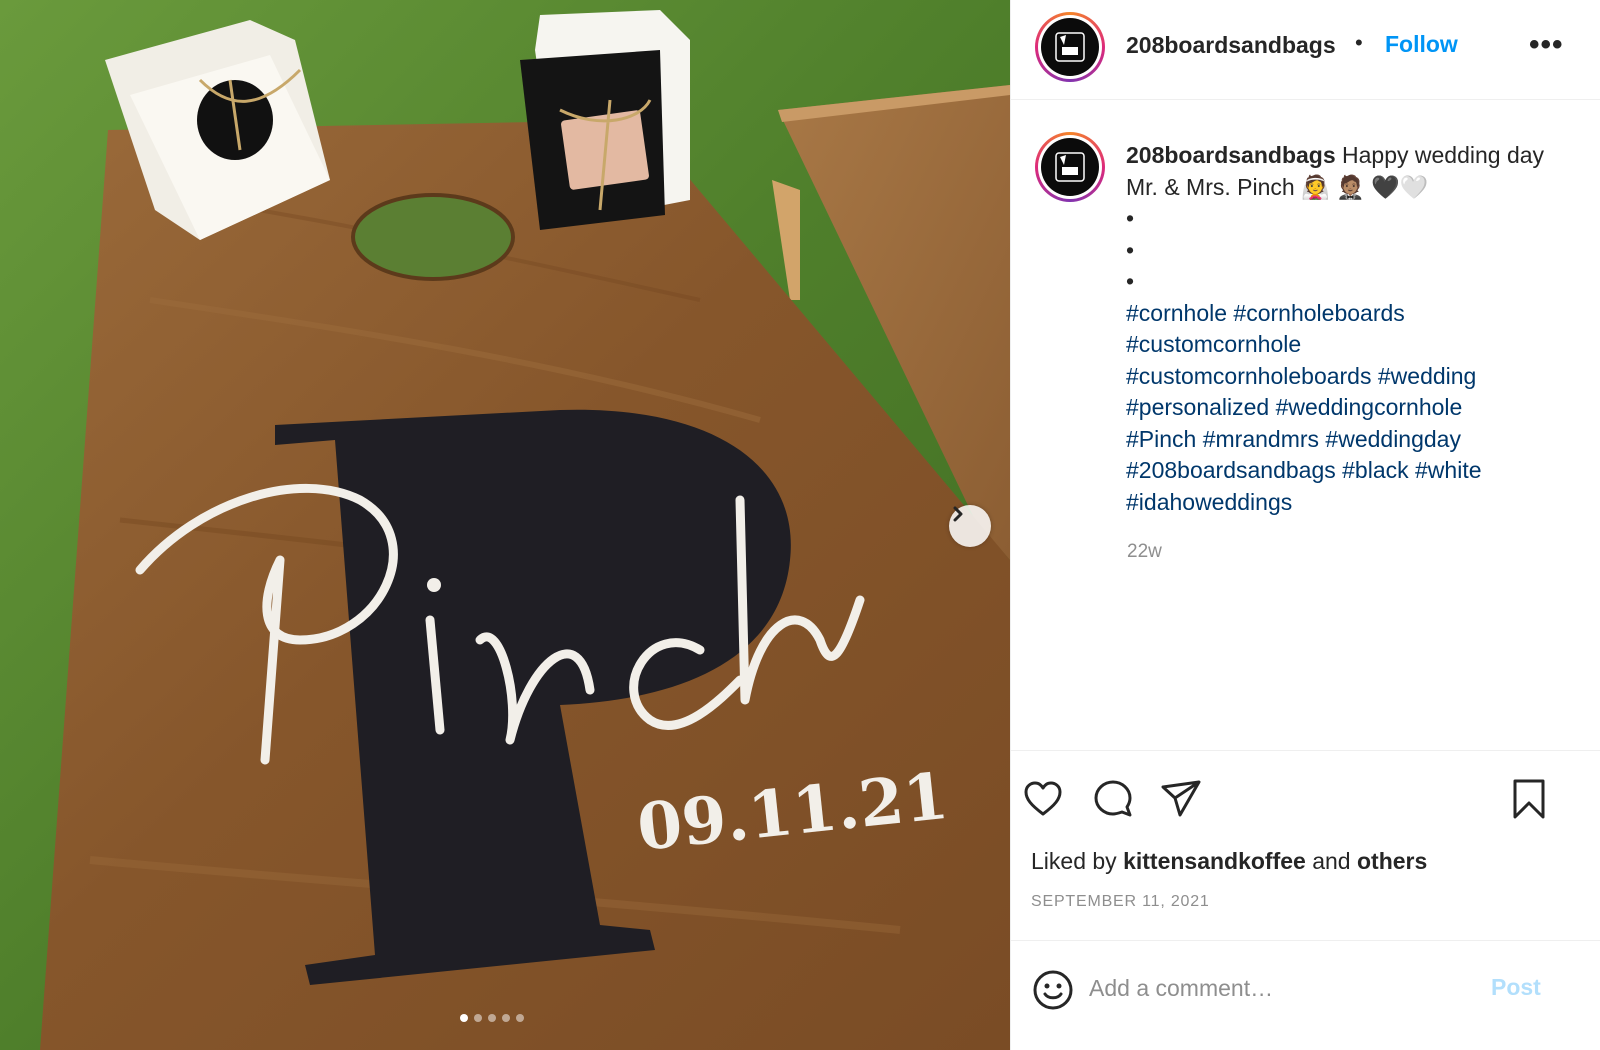 Image resolution: width=1600 pixels, height=1050 pixels. Describe the element at coordinates (970, 526) in the screenshot. I see `carousel-next-button` at that location.